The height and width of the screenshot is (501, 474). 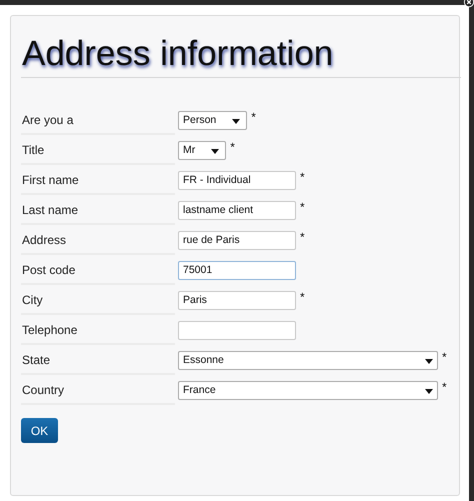 I want to click on field-label: Telephone, so click(x=98, y=330).